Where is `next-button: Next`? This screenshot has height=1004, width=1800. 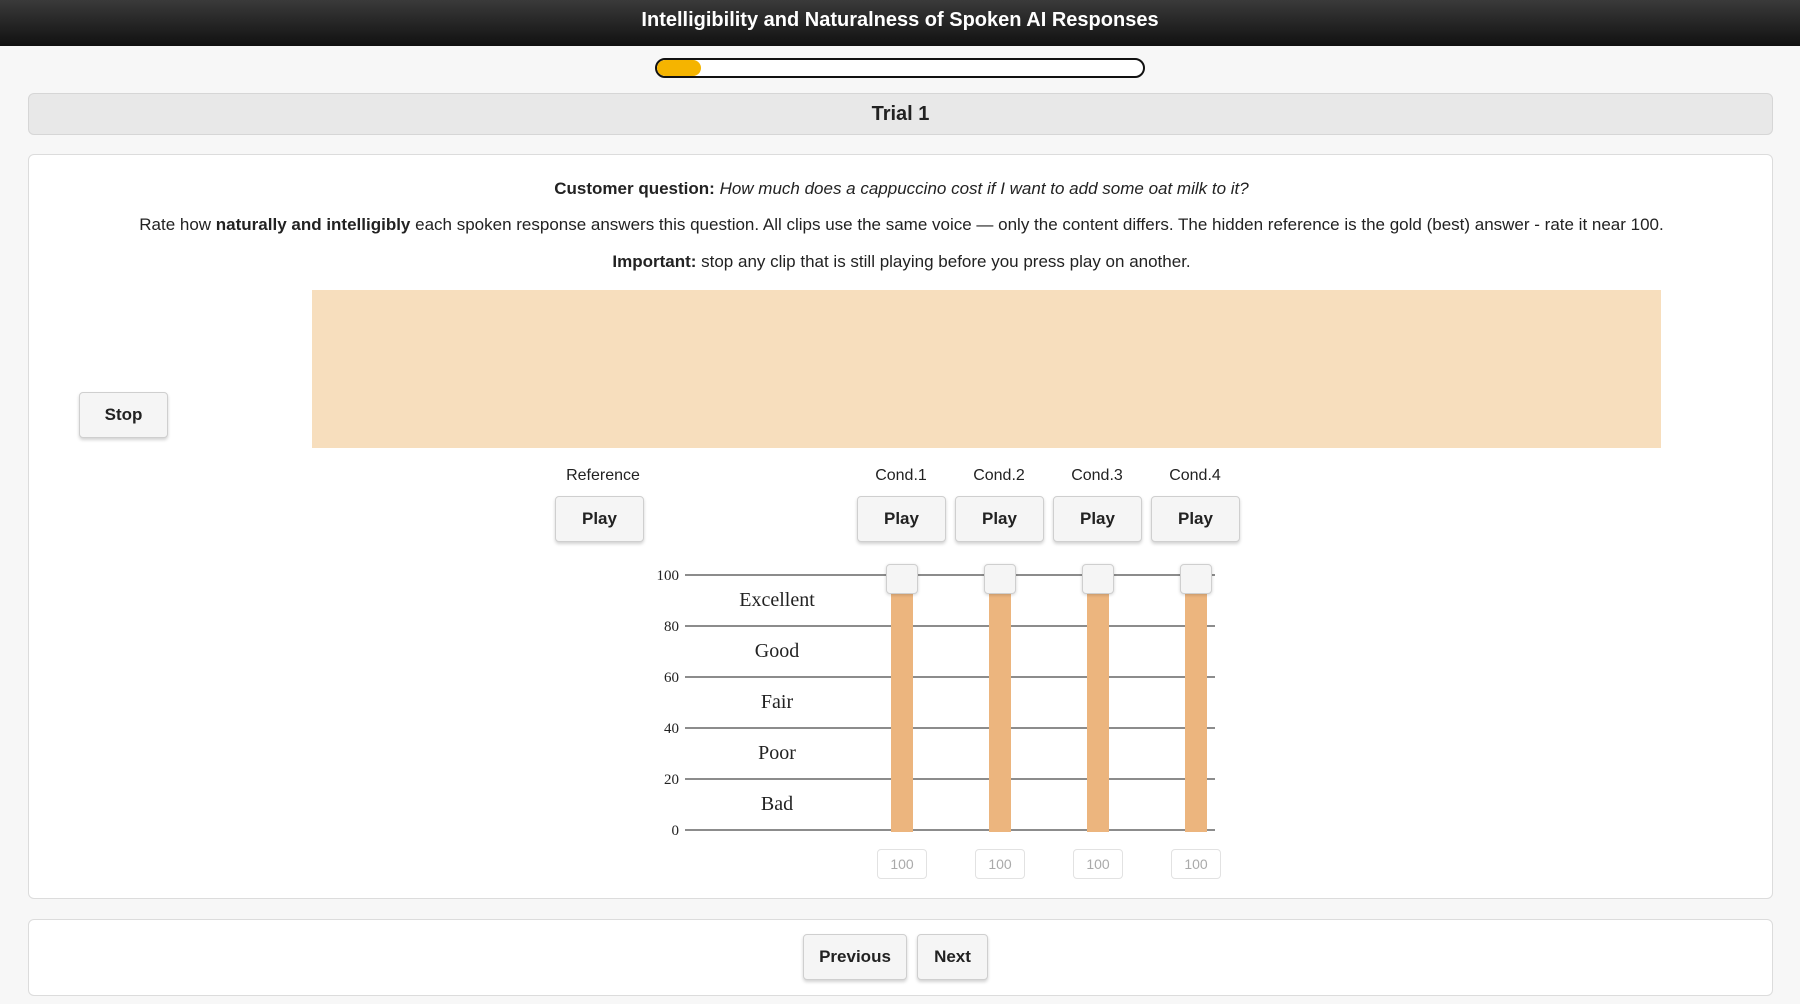
next-button: Next is located at coordinates (952, 957).